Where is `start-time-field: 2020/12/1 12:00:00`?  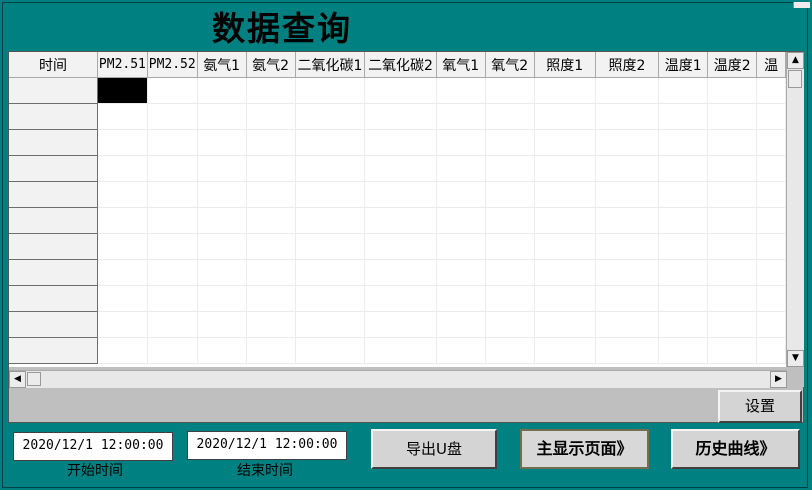 start-time-field: 2020/12/1 12:00:00 is located at coordinates (93, 446).